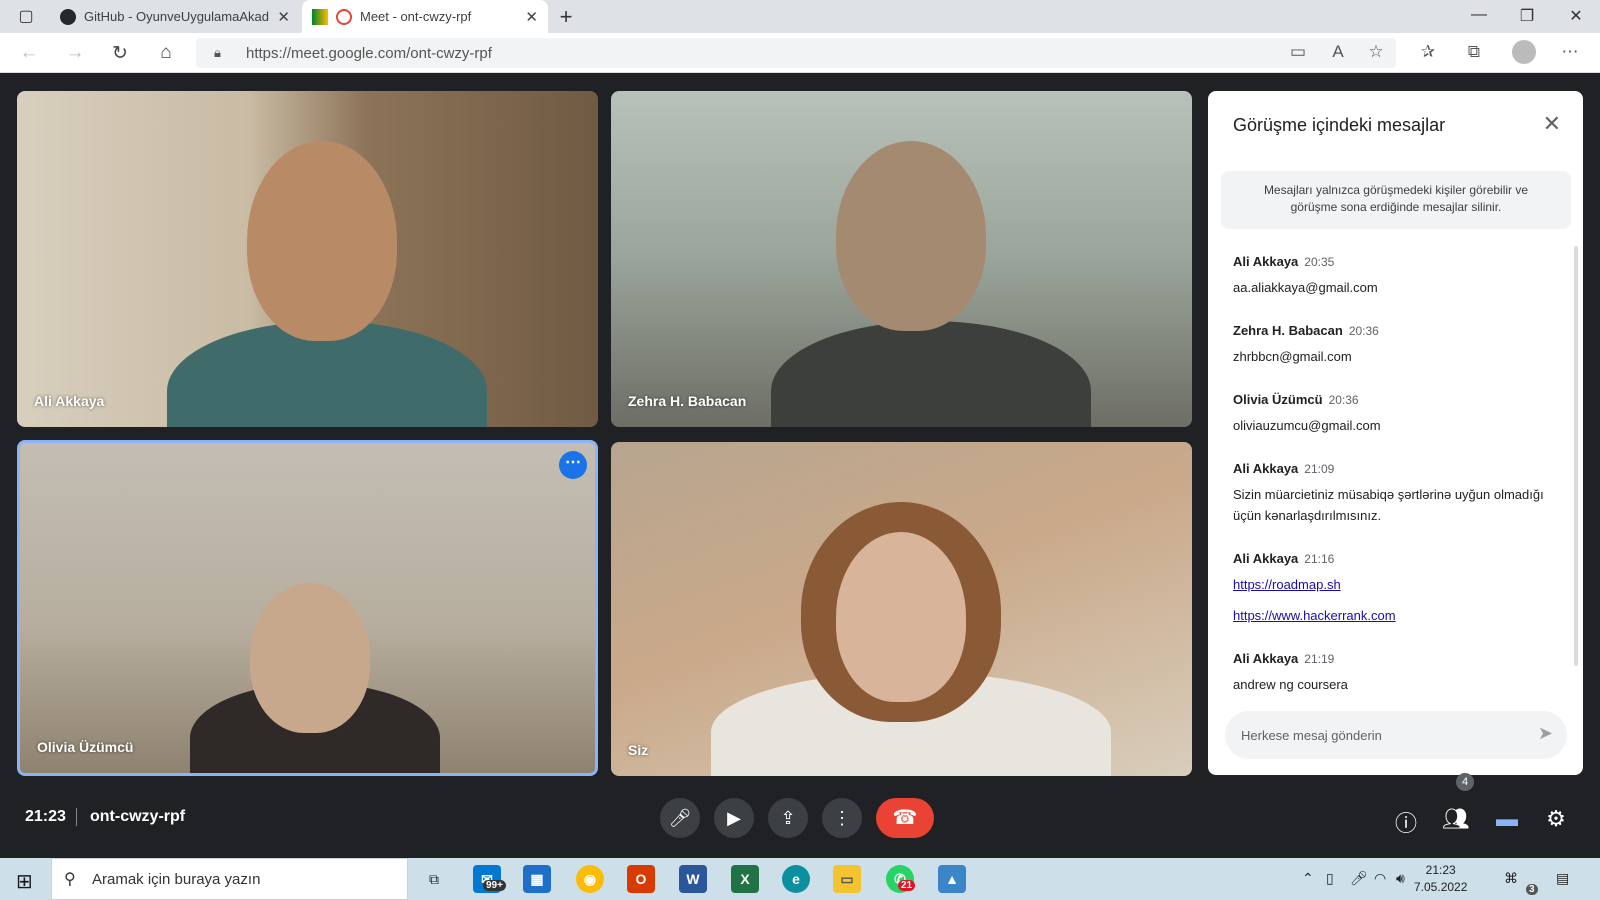  Describe the element at coordinates (217, 53) in the screenshot. I see `lock-icon: 🔒︎` at that location.